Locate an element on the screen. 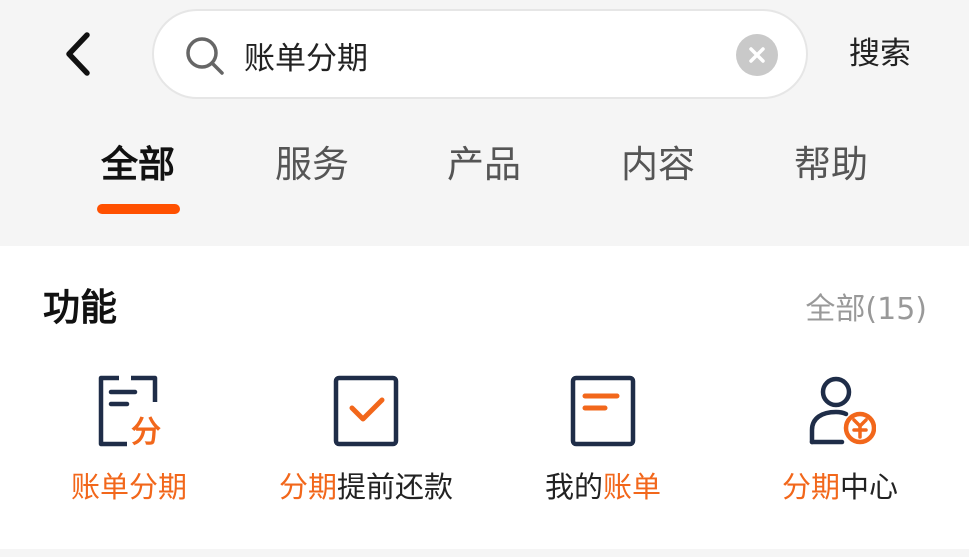  bill-document-icon is located at coordinates (603, 411).